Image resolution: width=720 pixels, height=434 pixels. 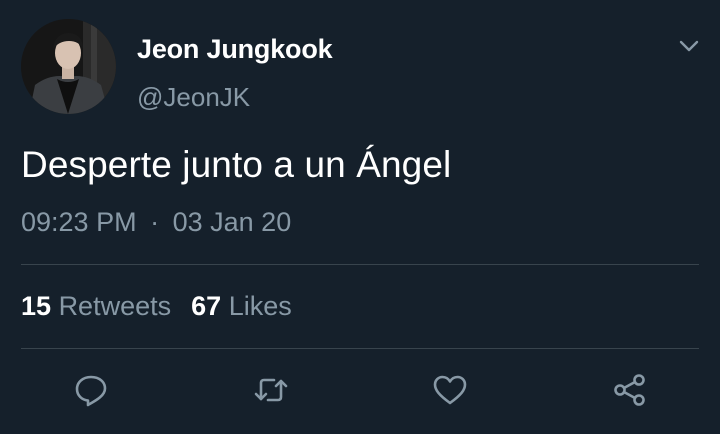 I want to click on tweet-timestamp: 09:23 PM · 03 Jan 20, so click(x=156, y=222).